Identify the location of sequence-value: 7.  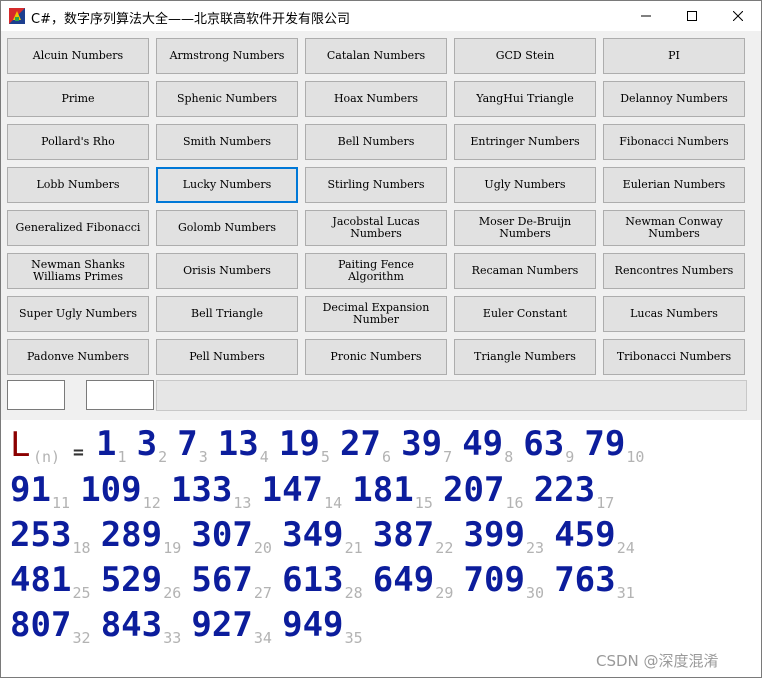
(187, 444).